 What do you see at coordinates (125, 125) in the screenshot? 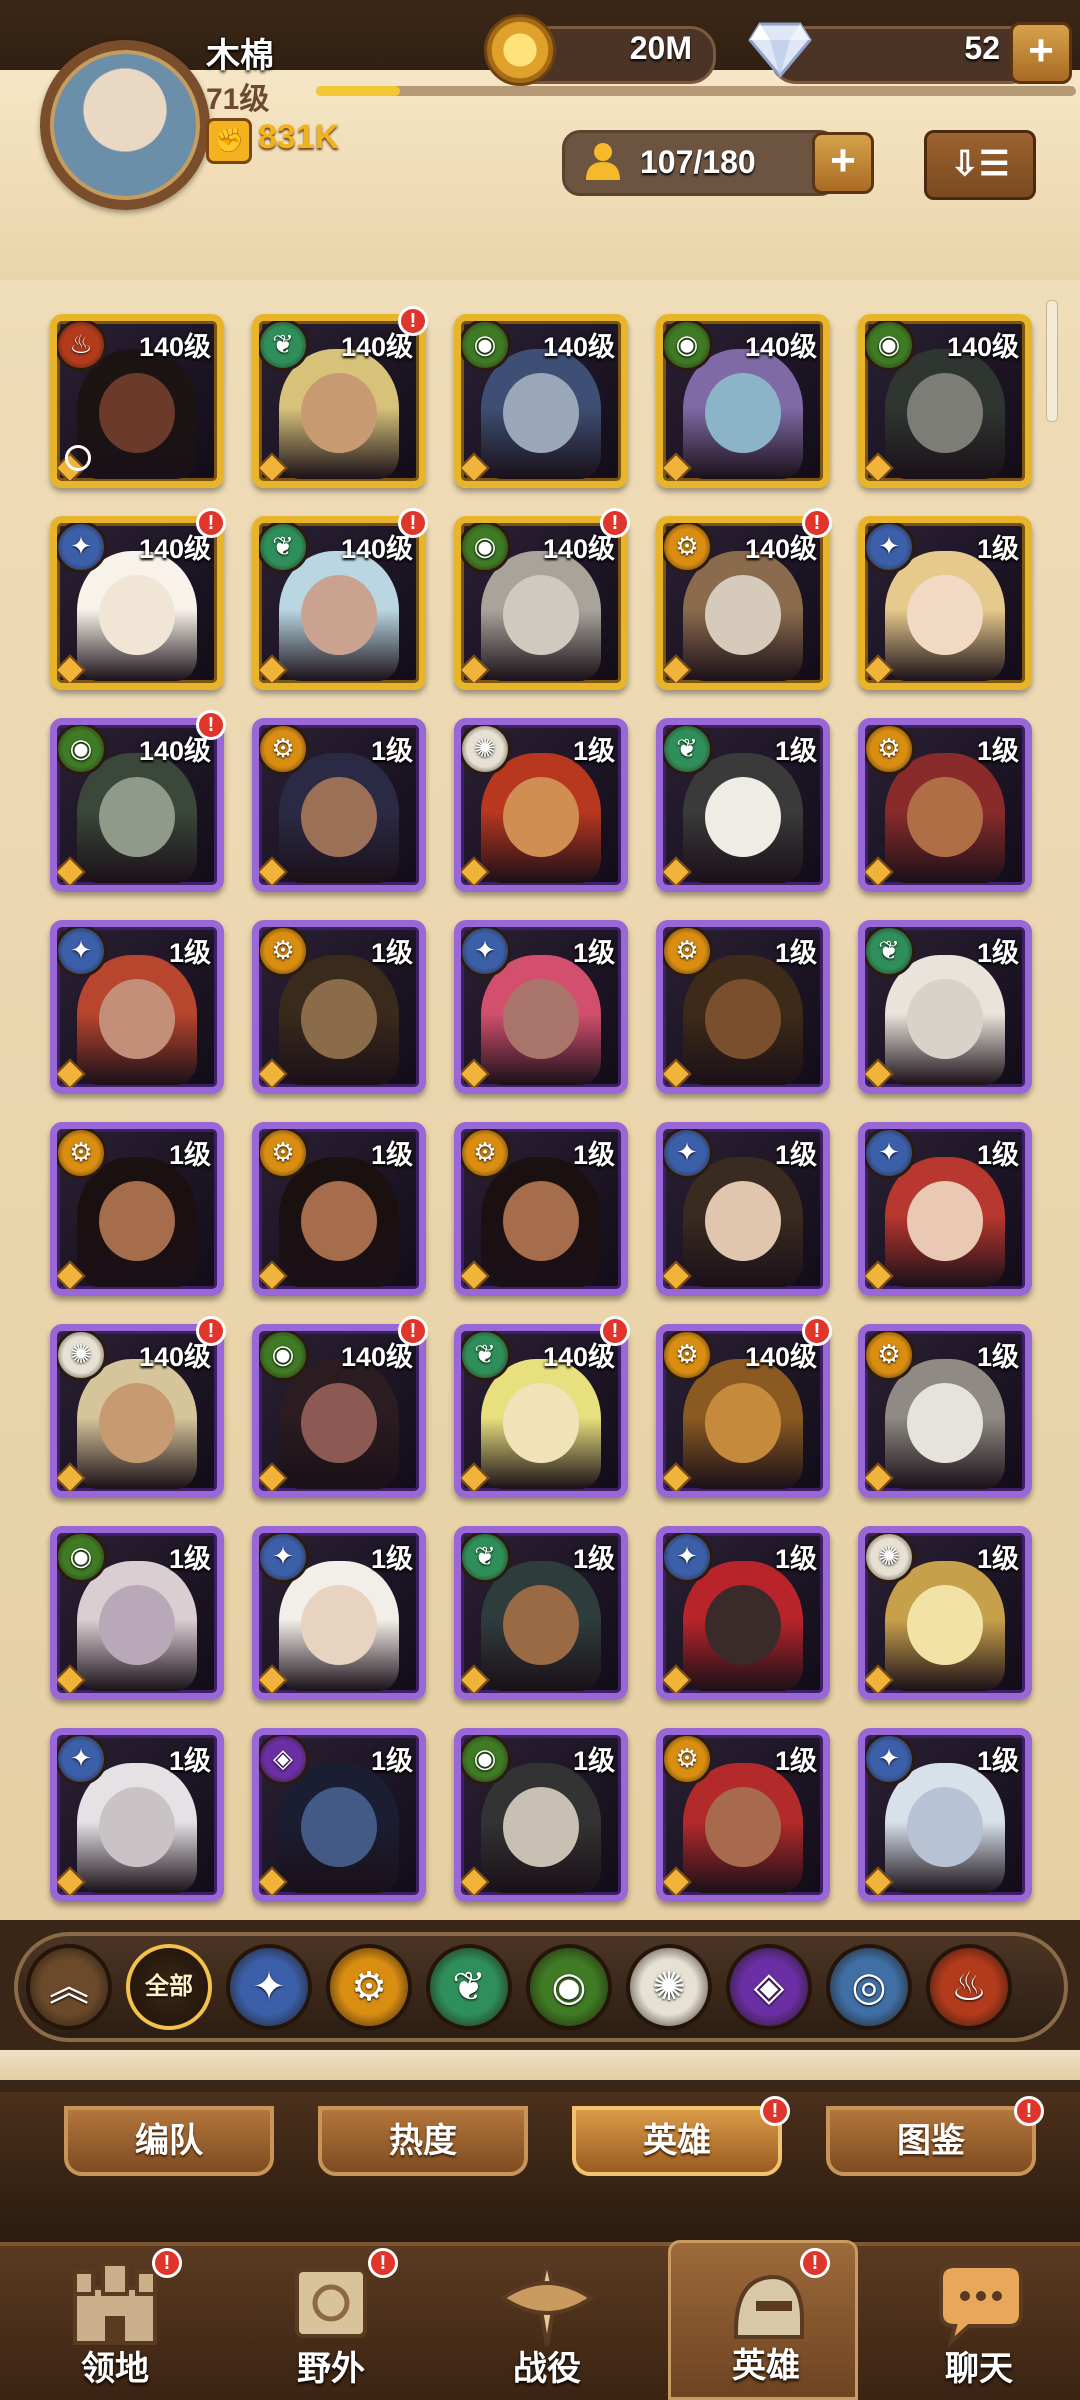
I see `player-avatar` at bounding box center [125, 125].